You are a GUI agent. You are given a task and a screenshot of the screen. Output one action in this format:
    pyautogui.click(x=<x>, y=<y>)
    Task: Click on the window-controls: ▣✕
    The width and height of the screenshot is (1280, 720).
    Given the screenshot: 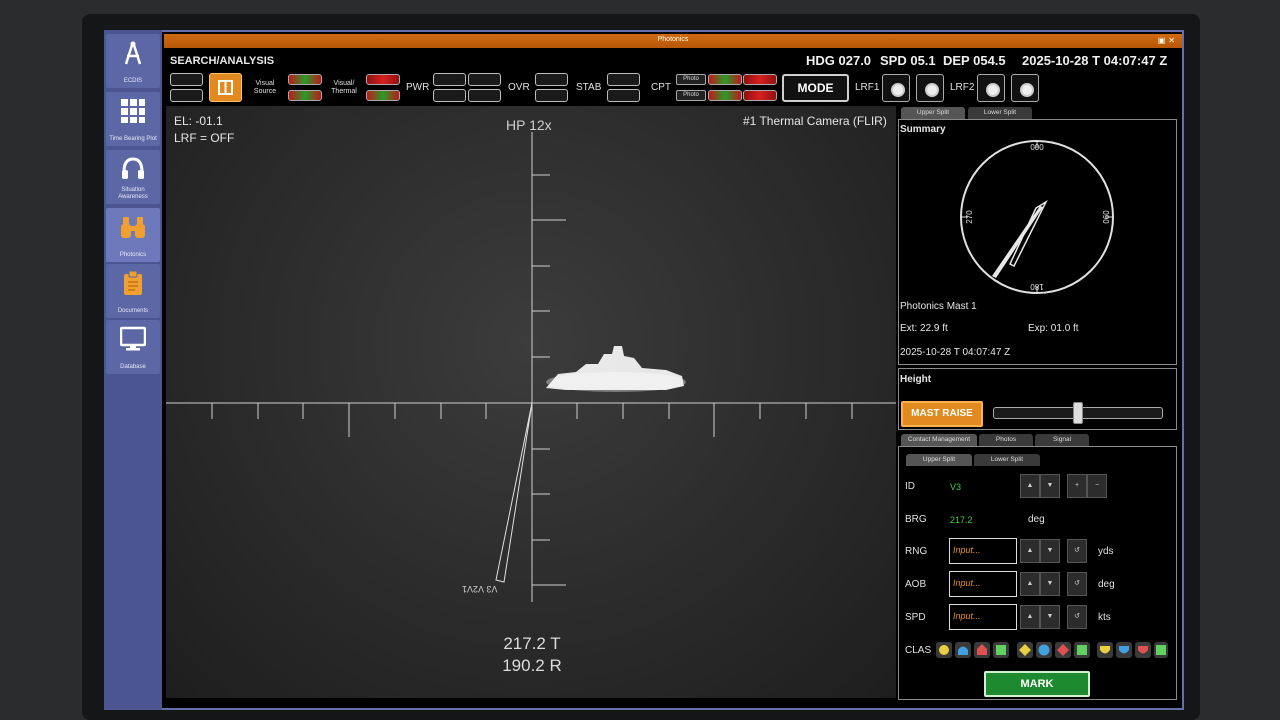 What is the action you would take?
    pyautogui.click(x=1168, y=40)
    